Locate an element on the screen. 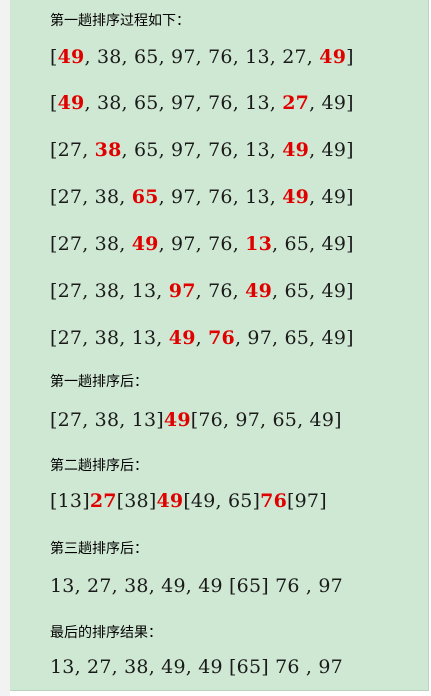  sequence-text: [76, 97, 65, 49] is located at coordinates (266, 420).